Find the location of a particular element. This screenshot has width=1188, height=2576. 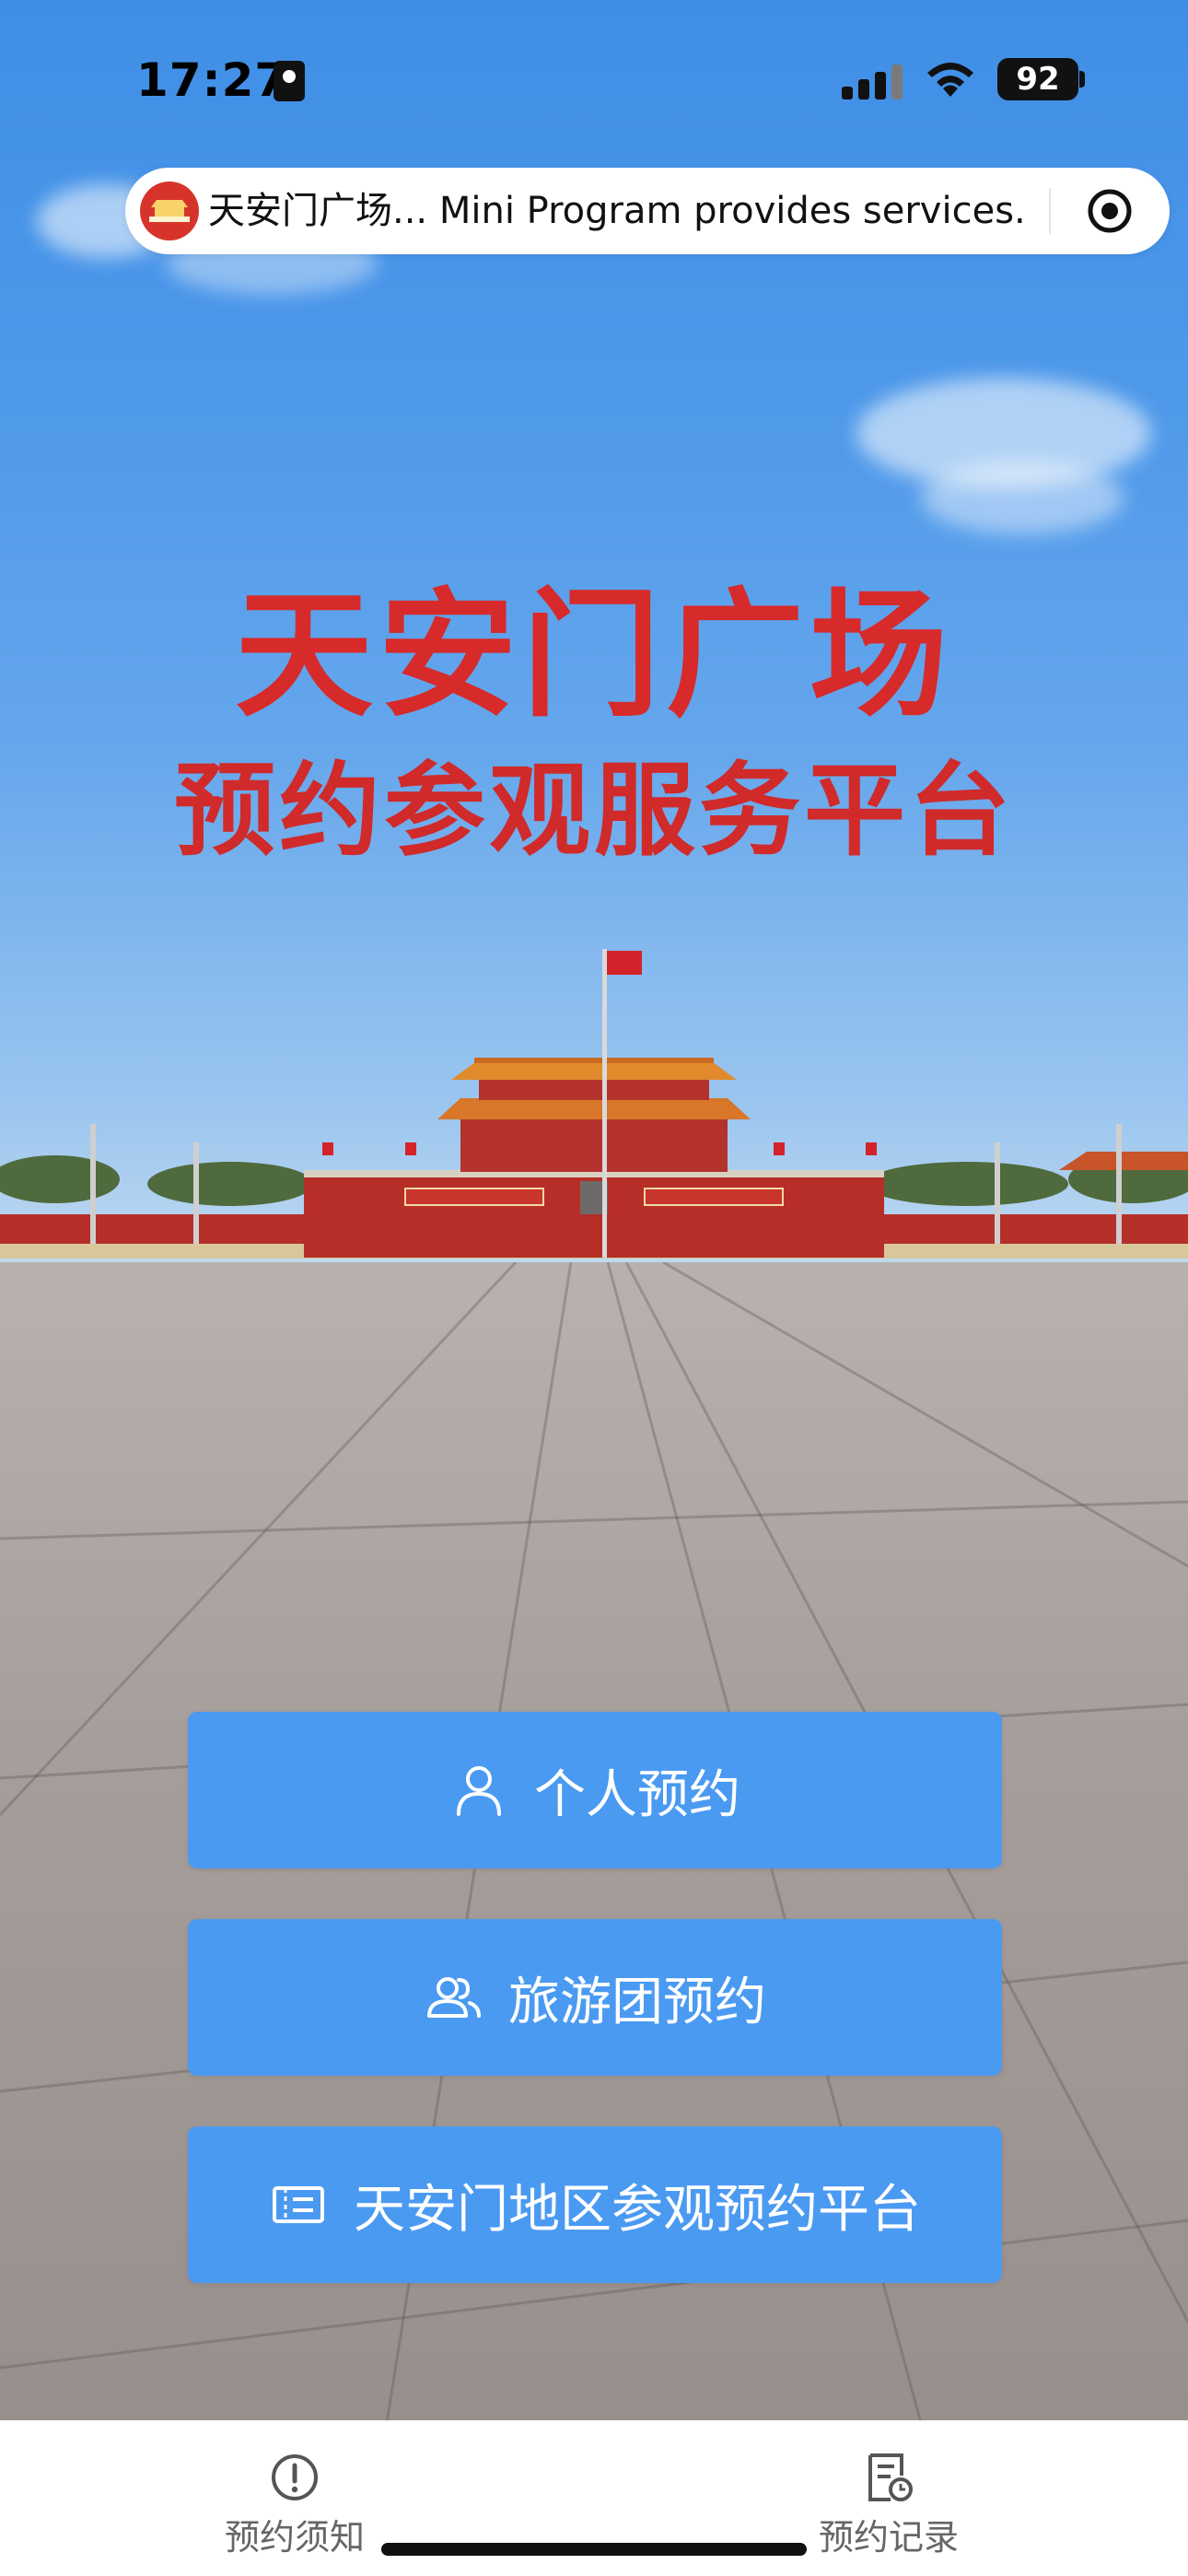

tiananmen-area-platform-button: 天安门地区参观预约平台 is located at coordinates (595, 2204).